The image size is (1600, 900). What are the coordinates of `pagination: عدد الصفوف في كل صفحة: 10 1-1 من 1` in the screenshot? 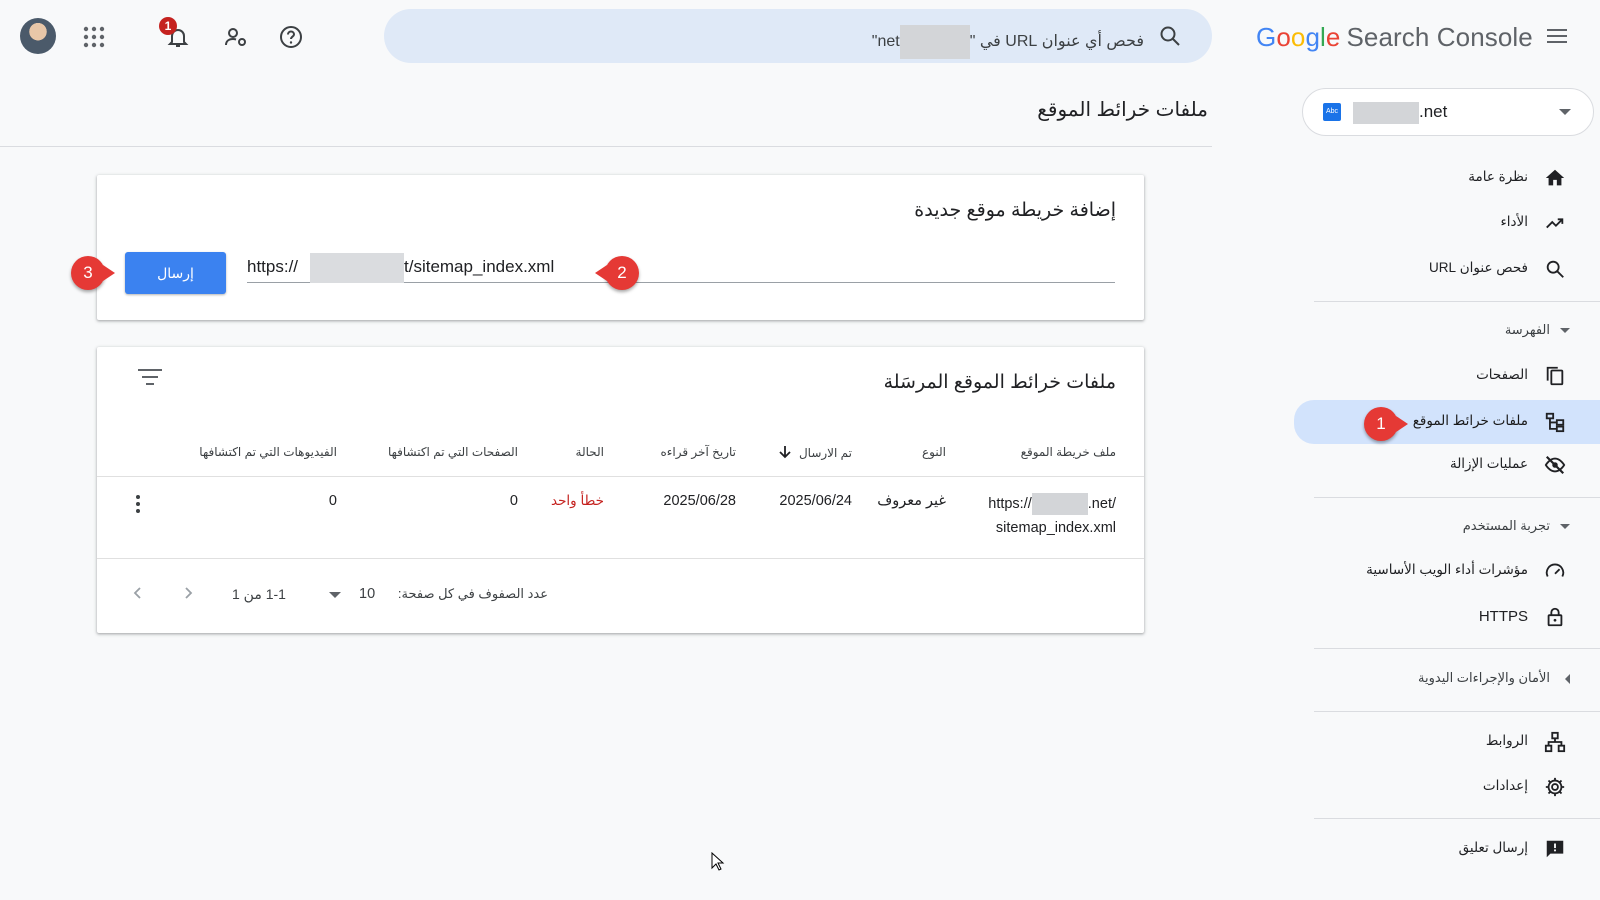 It's located at (620, 596).